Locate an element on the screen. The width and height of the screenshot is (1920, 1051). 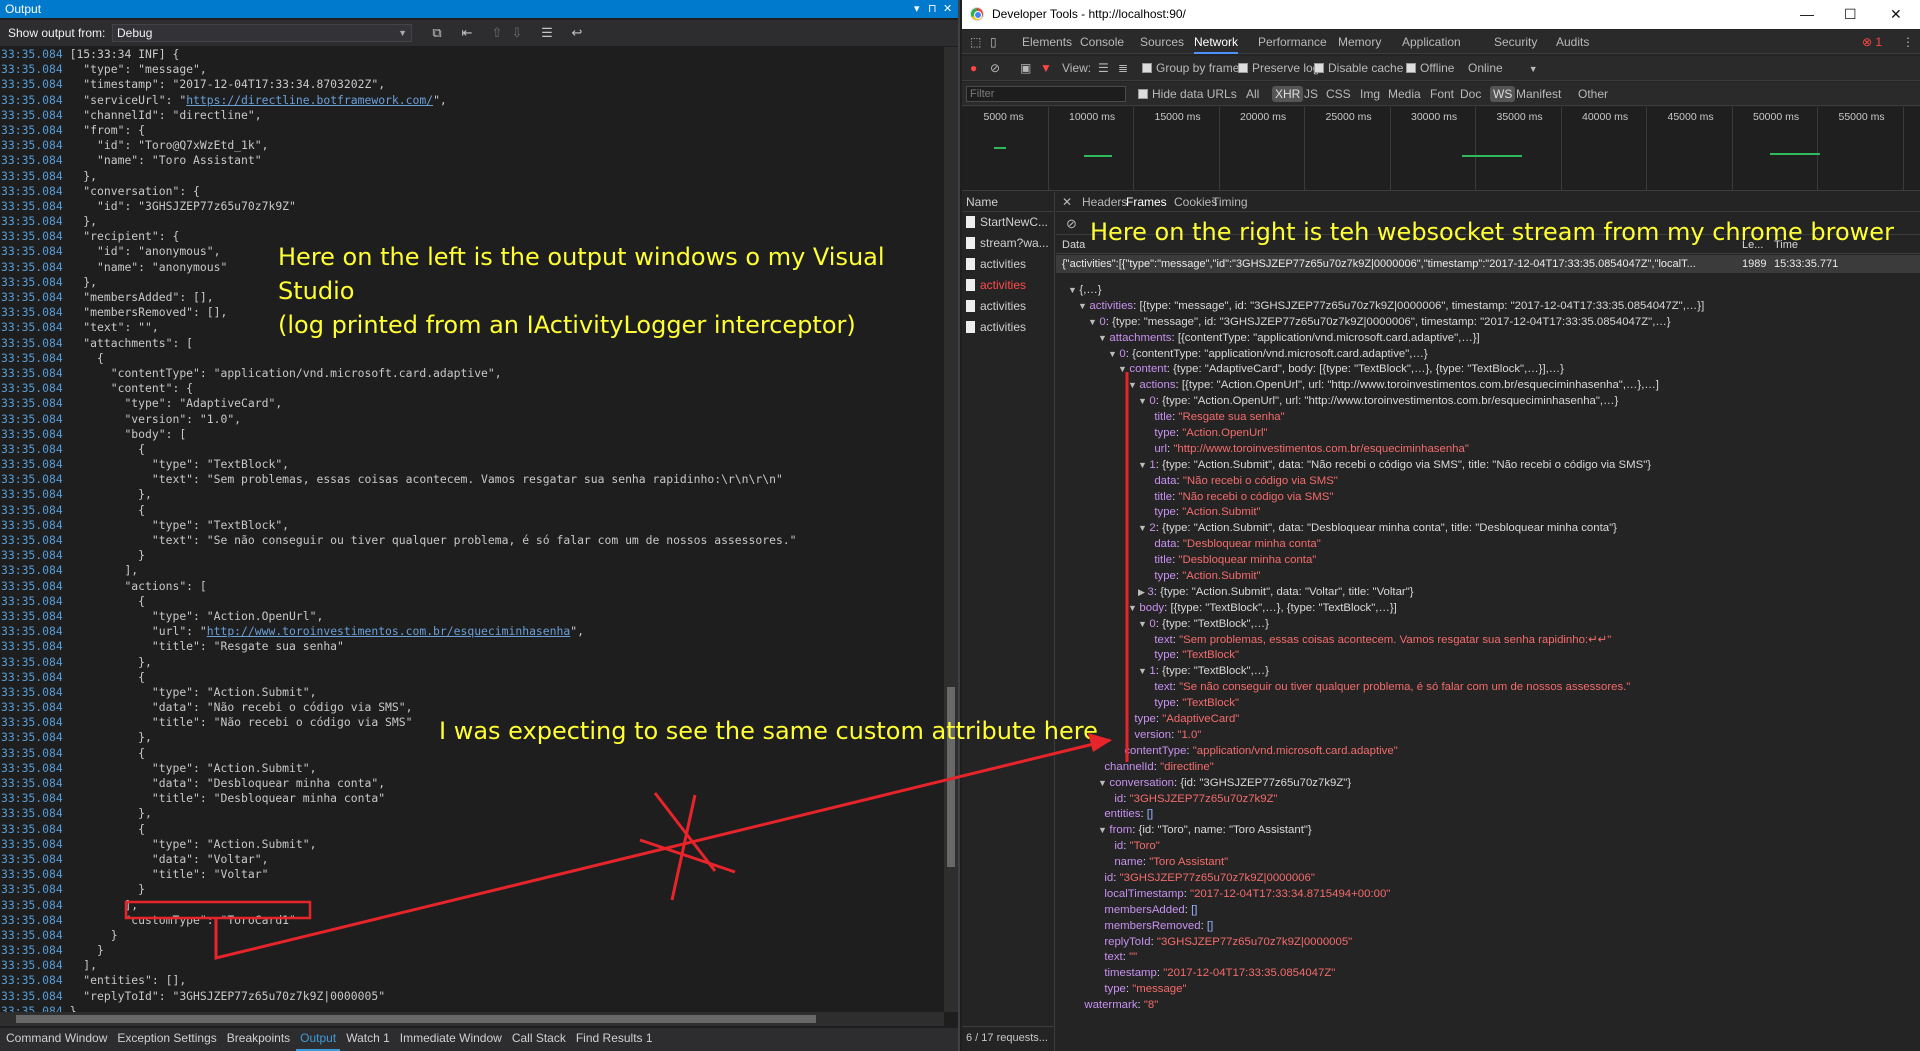
devtools-tab-audits: Audits is located at coordinates (1572, 42).